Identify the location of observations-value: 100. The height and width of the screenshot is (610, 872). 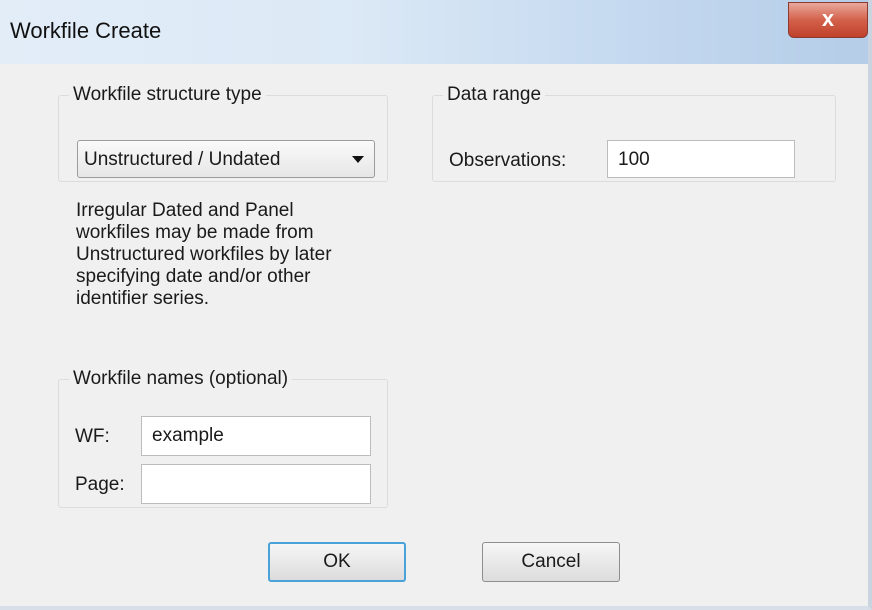
(634, 159).